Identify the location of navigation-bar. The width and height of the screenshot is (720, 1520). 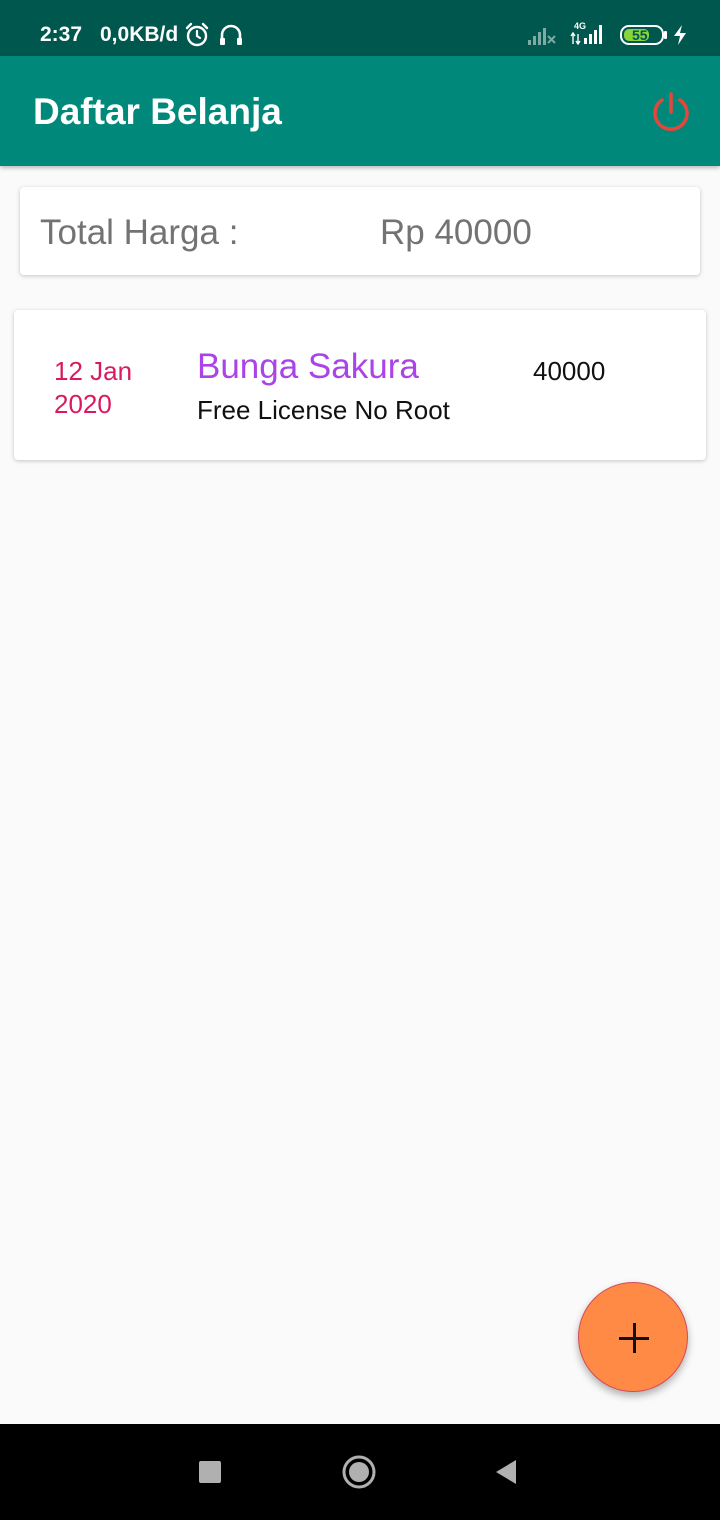
(360, 1472).